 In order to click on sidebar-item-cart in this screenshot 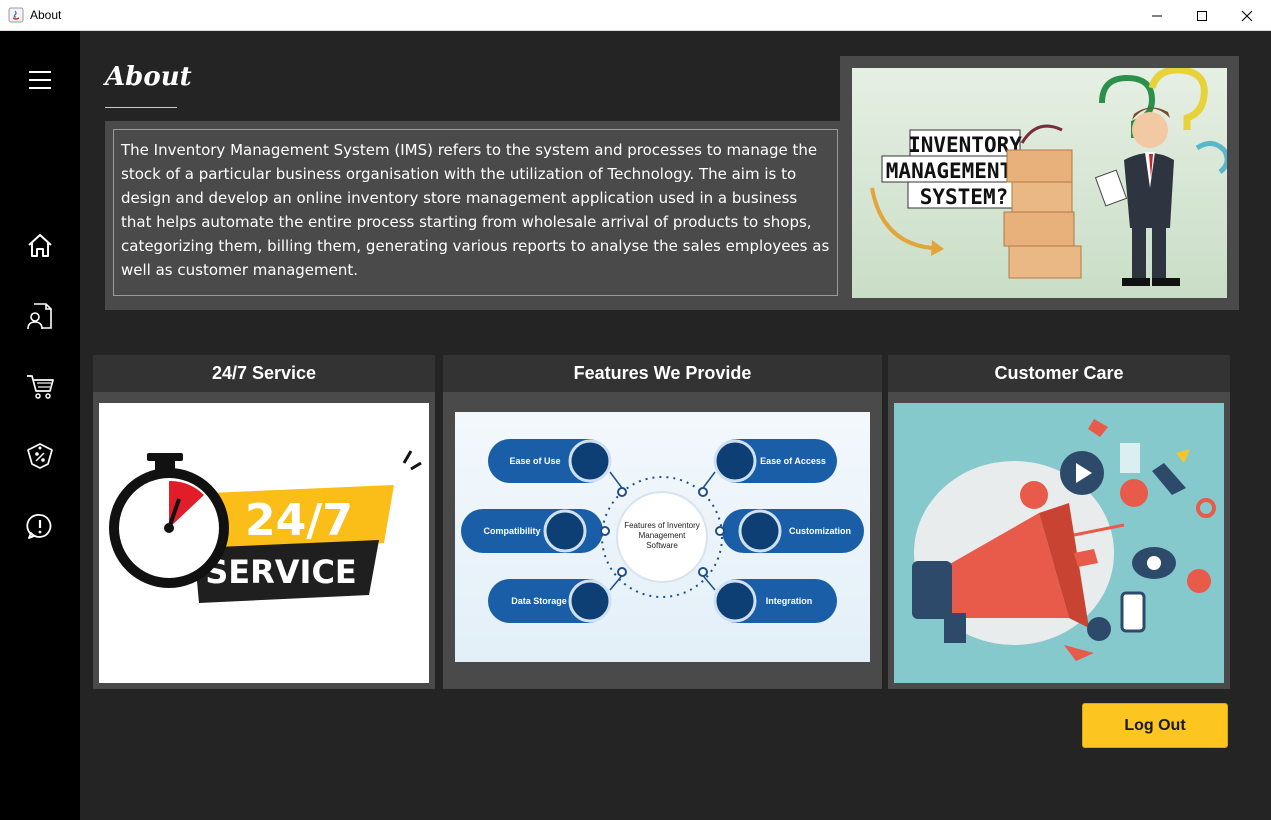, I will do `click(40, 386)`.